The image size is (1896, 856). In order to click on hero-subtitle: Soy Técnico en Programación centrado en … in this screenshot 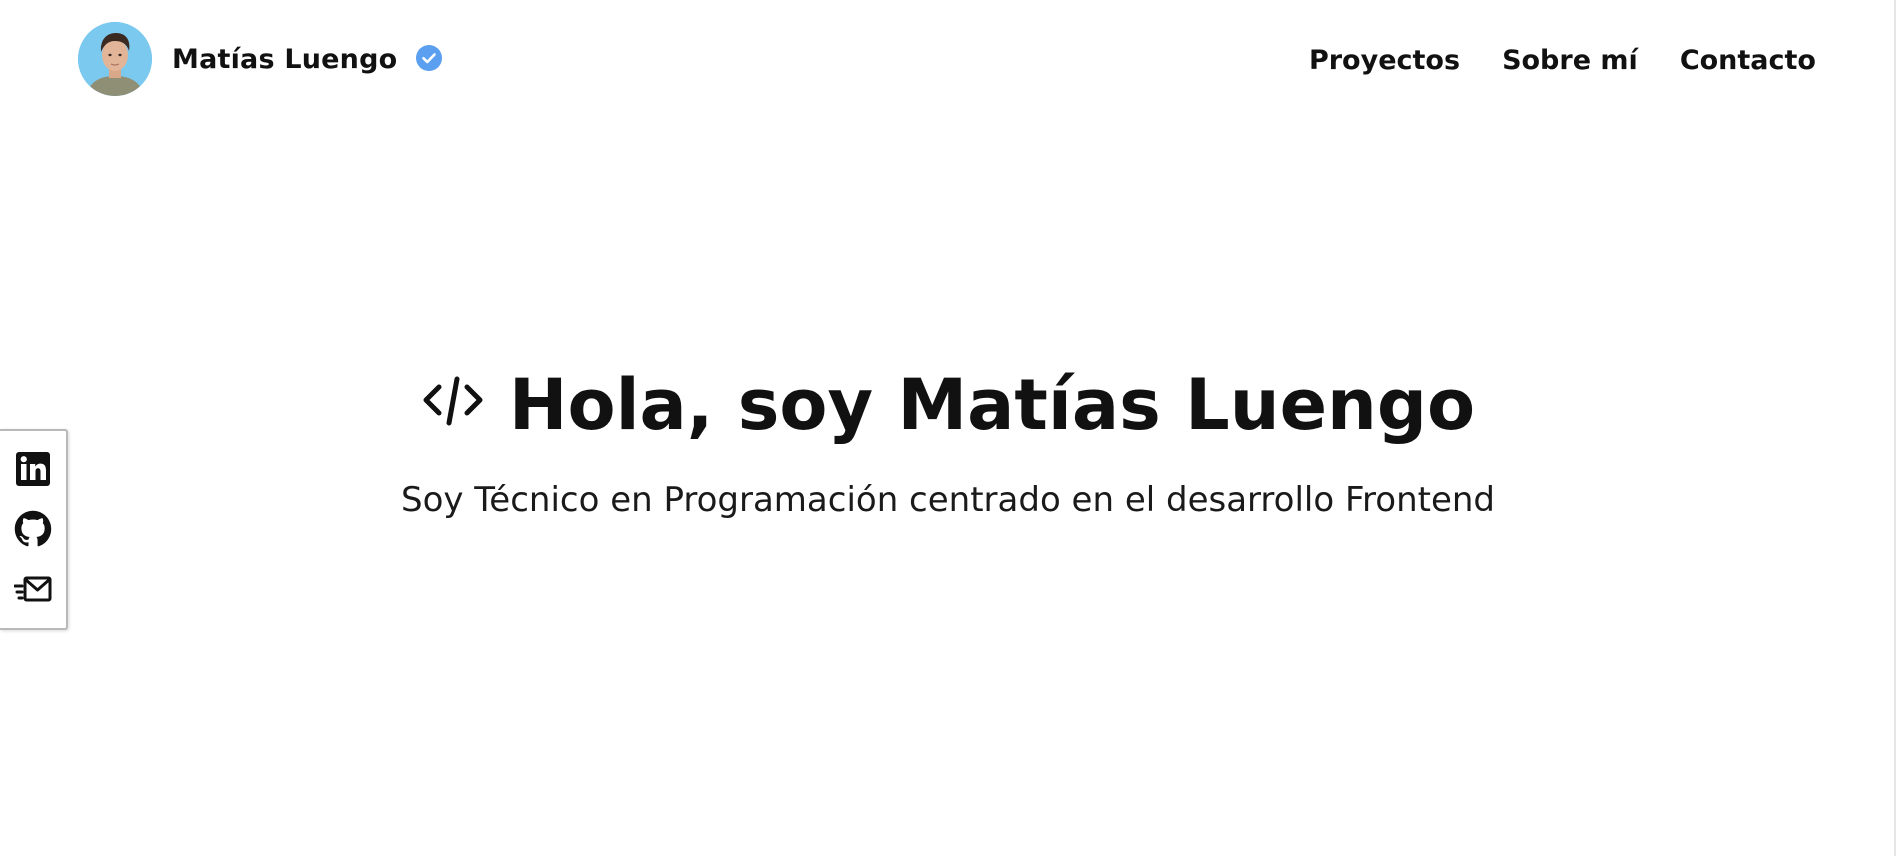, I will do `click(948, 500)`.